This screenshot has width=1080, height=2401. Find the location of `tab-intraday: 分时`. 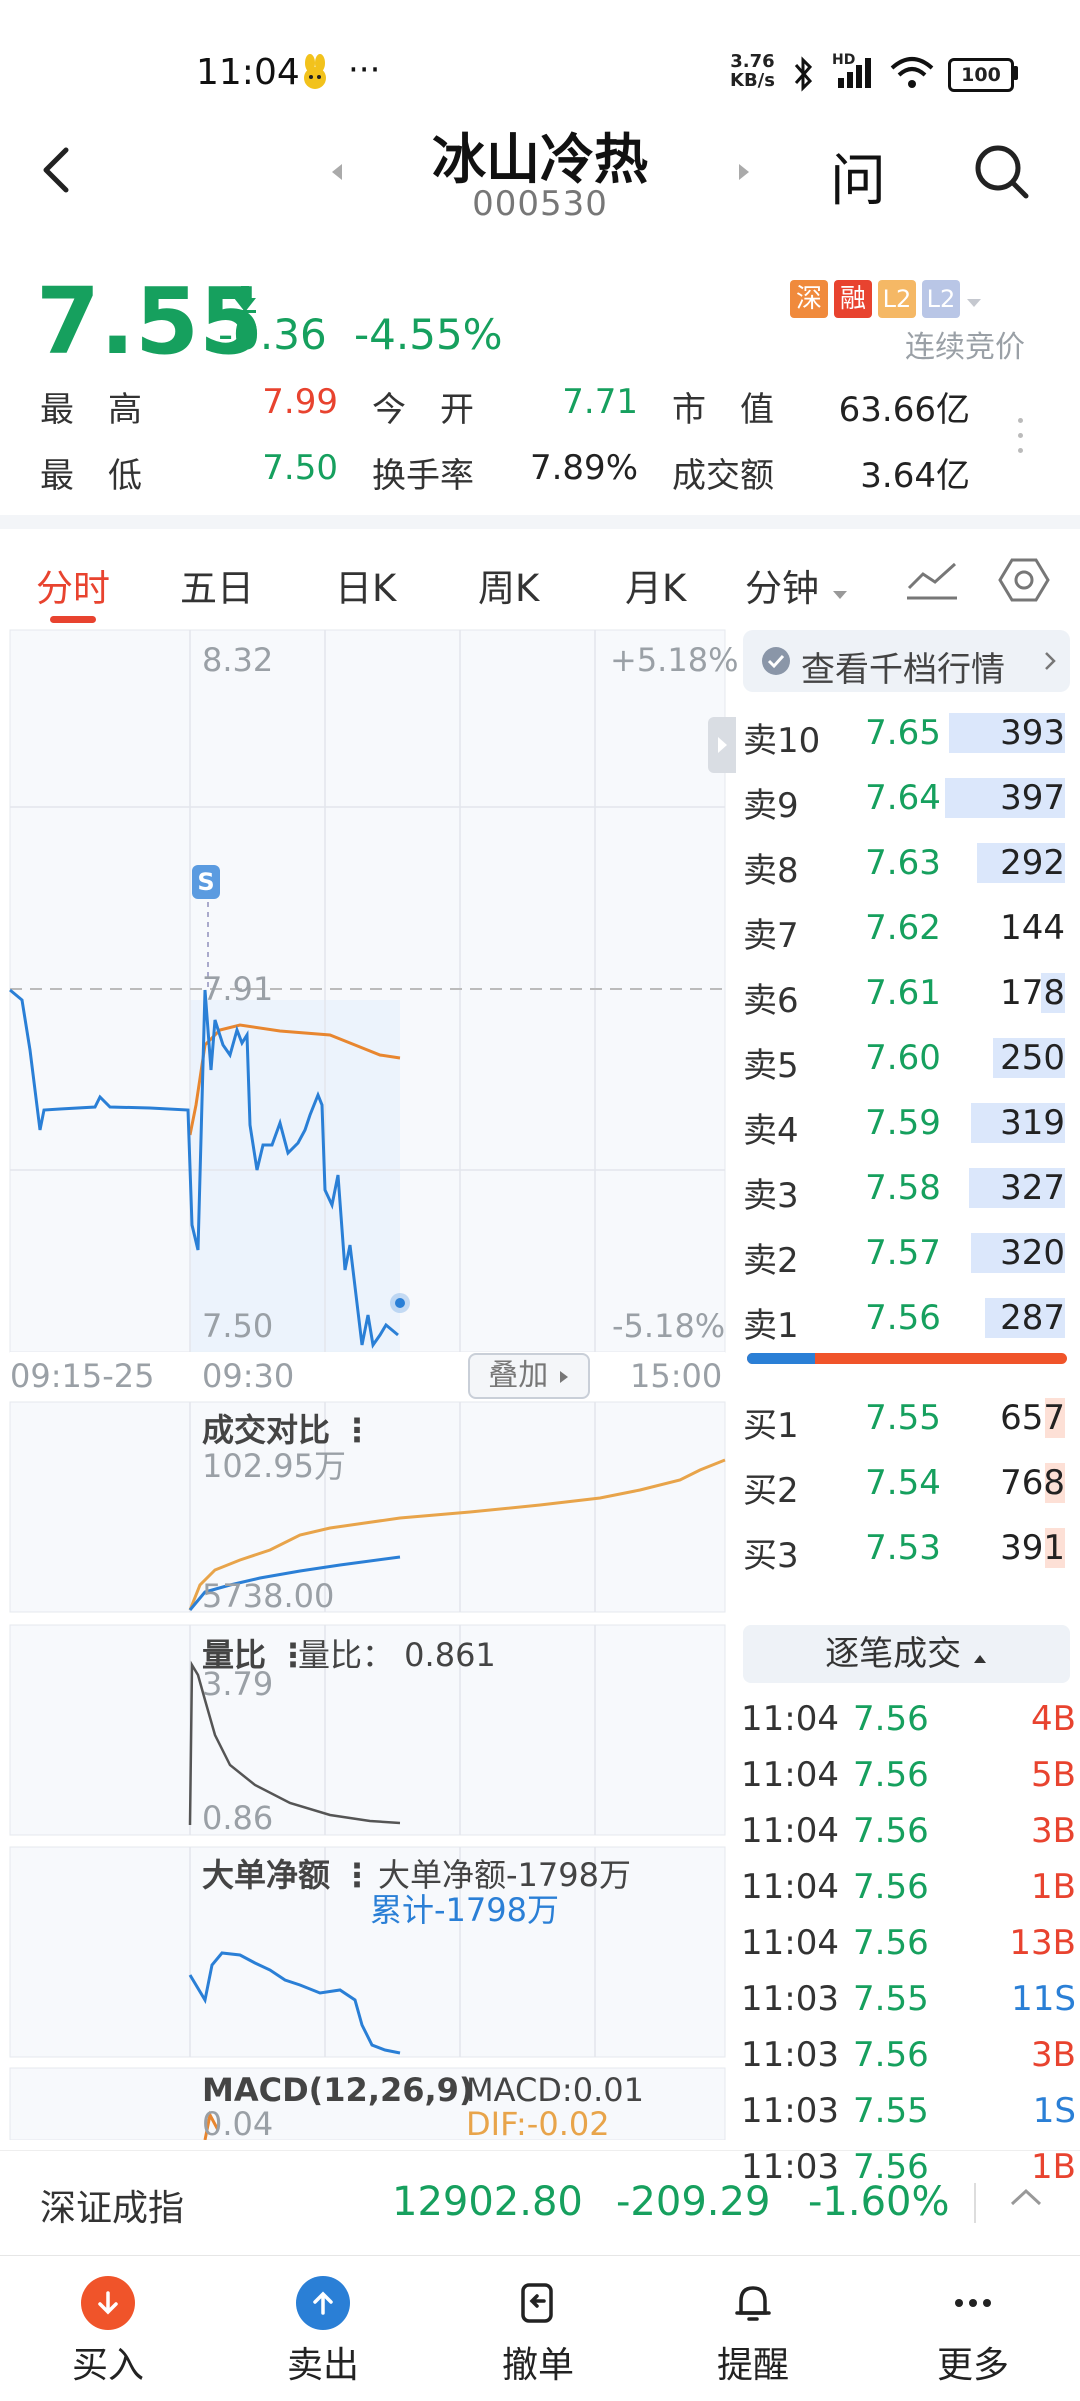

tab-intraday: 分时 is located at coordinates (73, 585).